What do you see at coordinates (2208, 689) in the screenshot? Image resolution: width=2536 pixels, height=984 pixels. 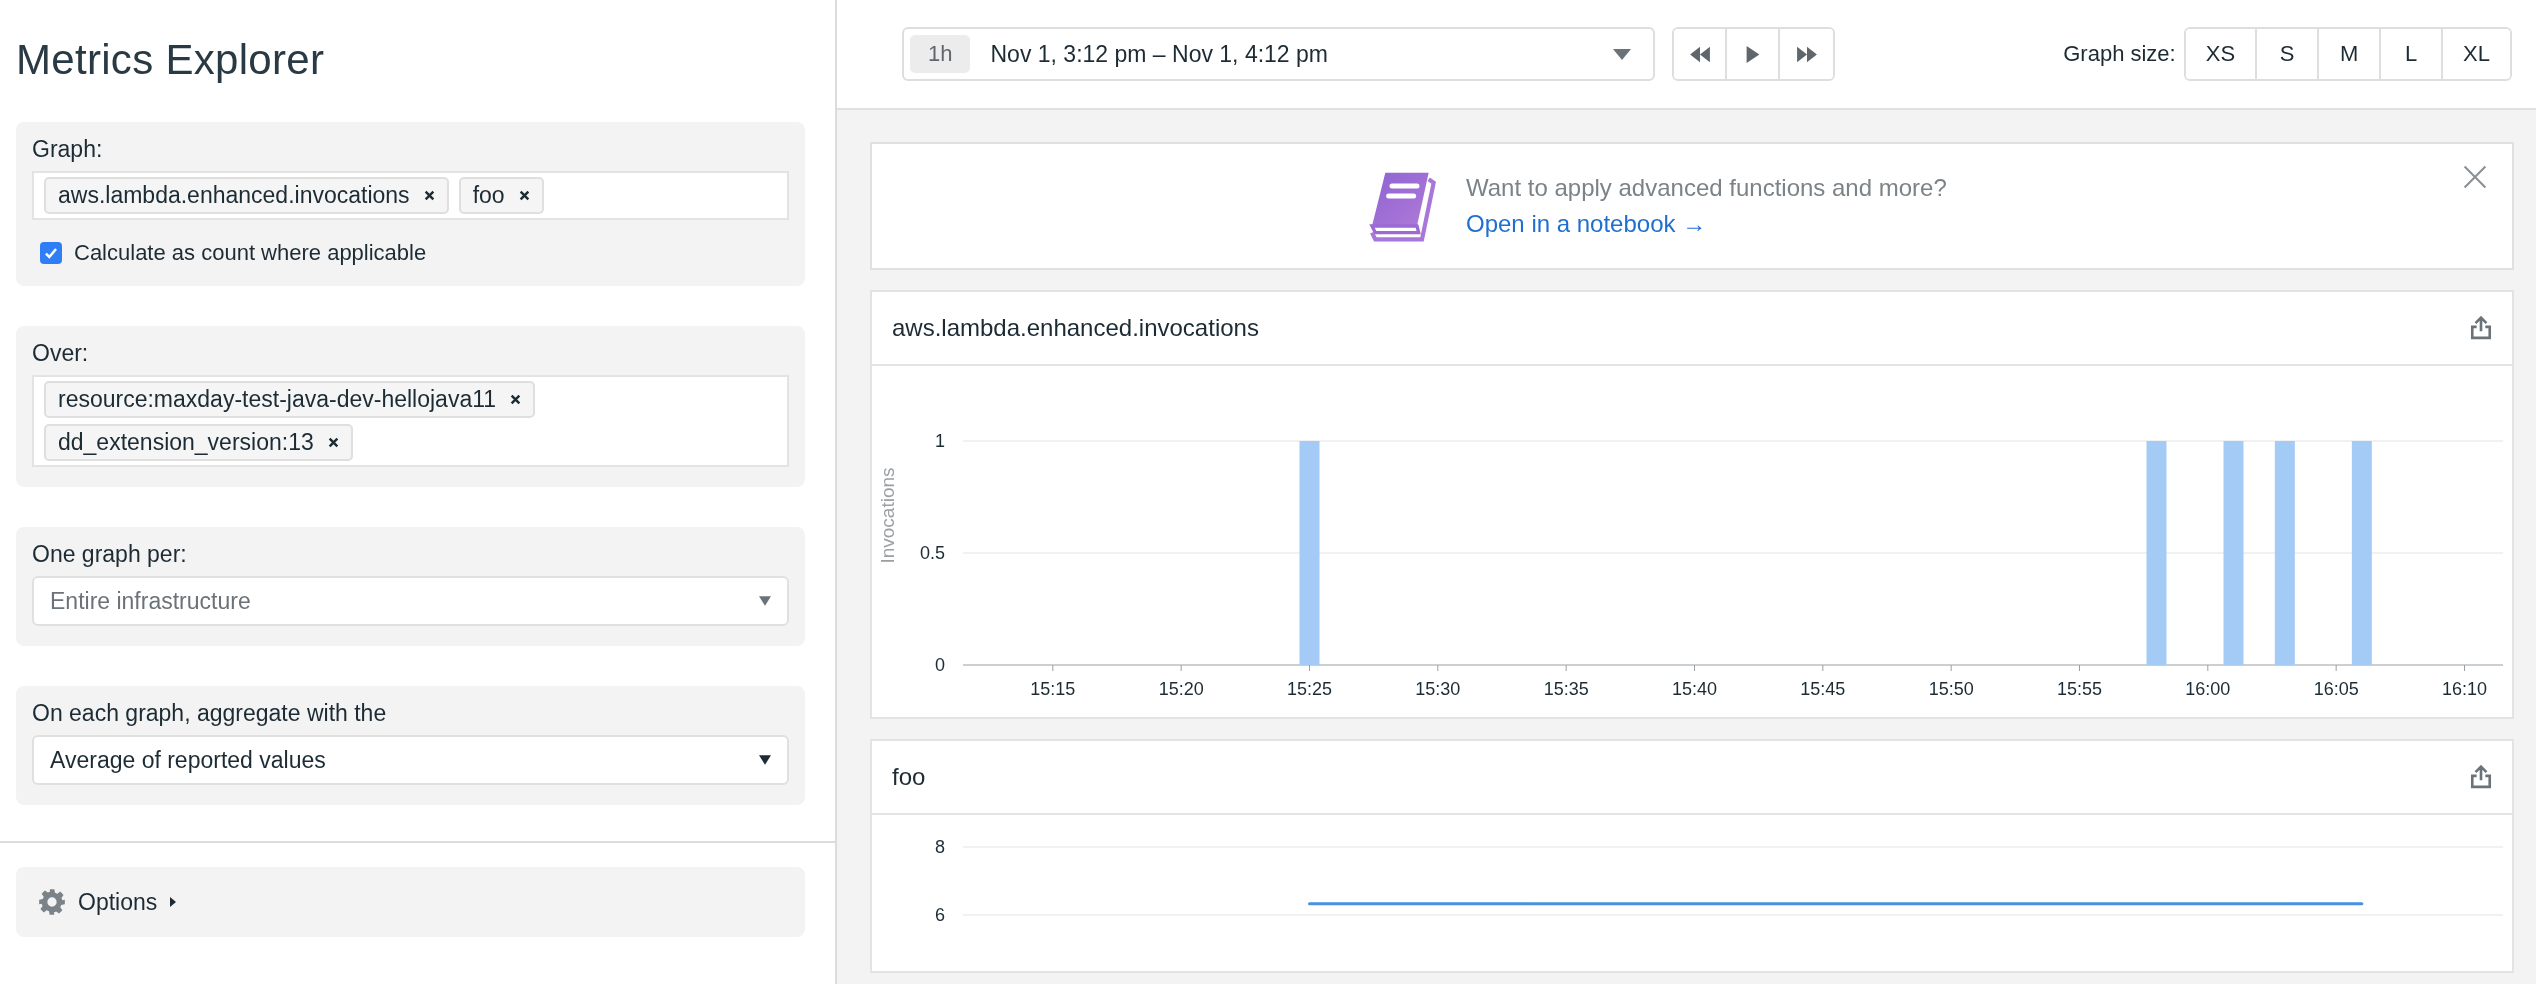 I see `x-tick-label: 16:00` at bounding box center [2208, 689].